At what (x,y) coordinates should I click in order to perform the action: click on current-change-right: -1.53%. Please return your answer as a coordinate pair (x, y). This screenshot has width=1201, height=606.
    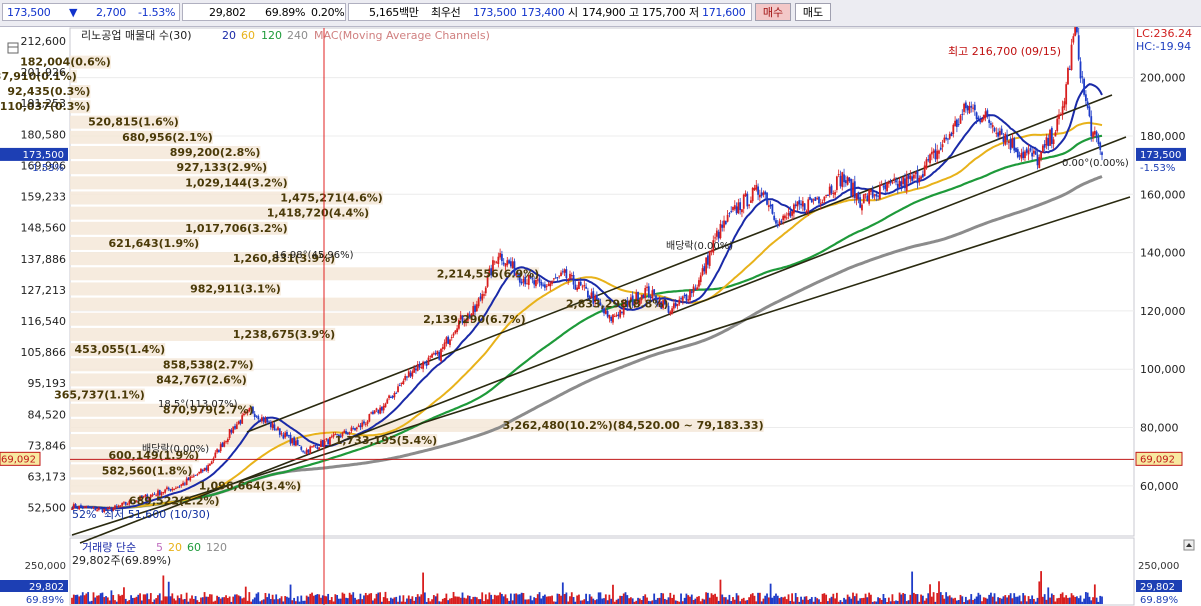
    Looking at the image, I should click on (1157, 168).